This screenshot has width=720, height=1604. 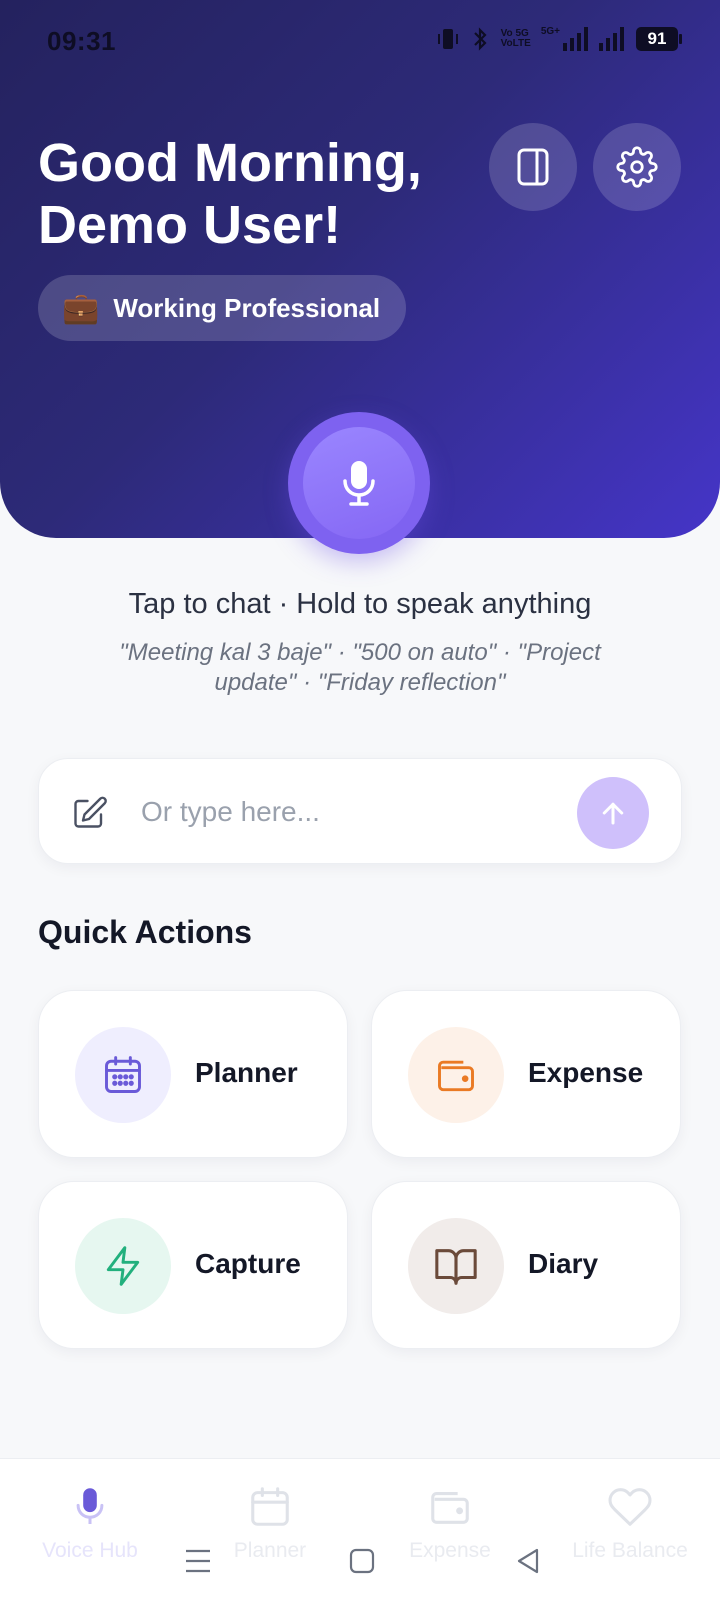 I want to click on briefcase-icon: 💼, so click(x=81, y=308).